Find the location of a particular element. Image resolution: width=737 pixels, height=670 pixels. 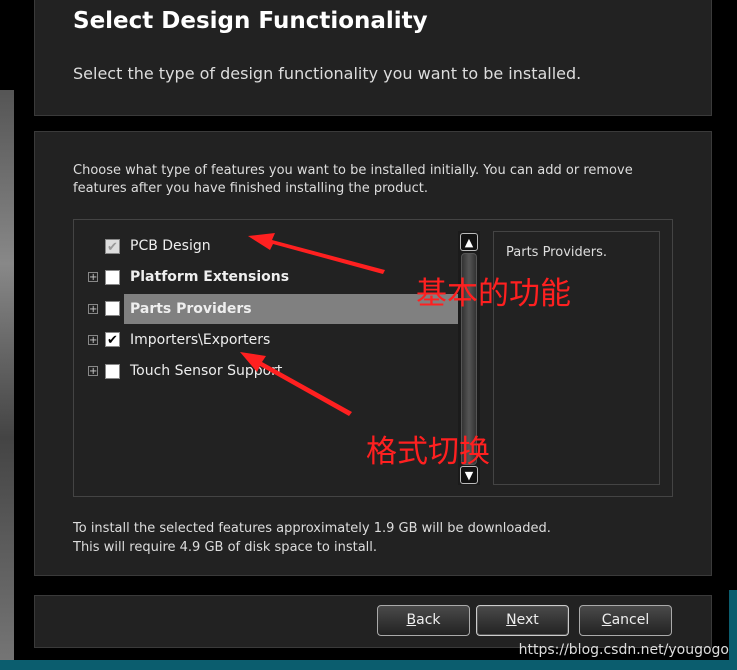

annotation-basic: 基本的功能 is located at coordinates (493, 294).